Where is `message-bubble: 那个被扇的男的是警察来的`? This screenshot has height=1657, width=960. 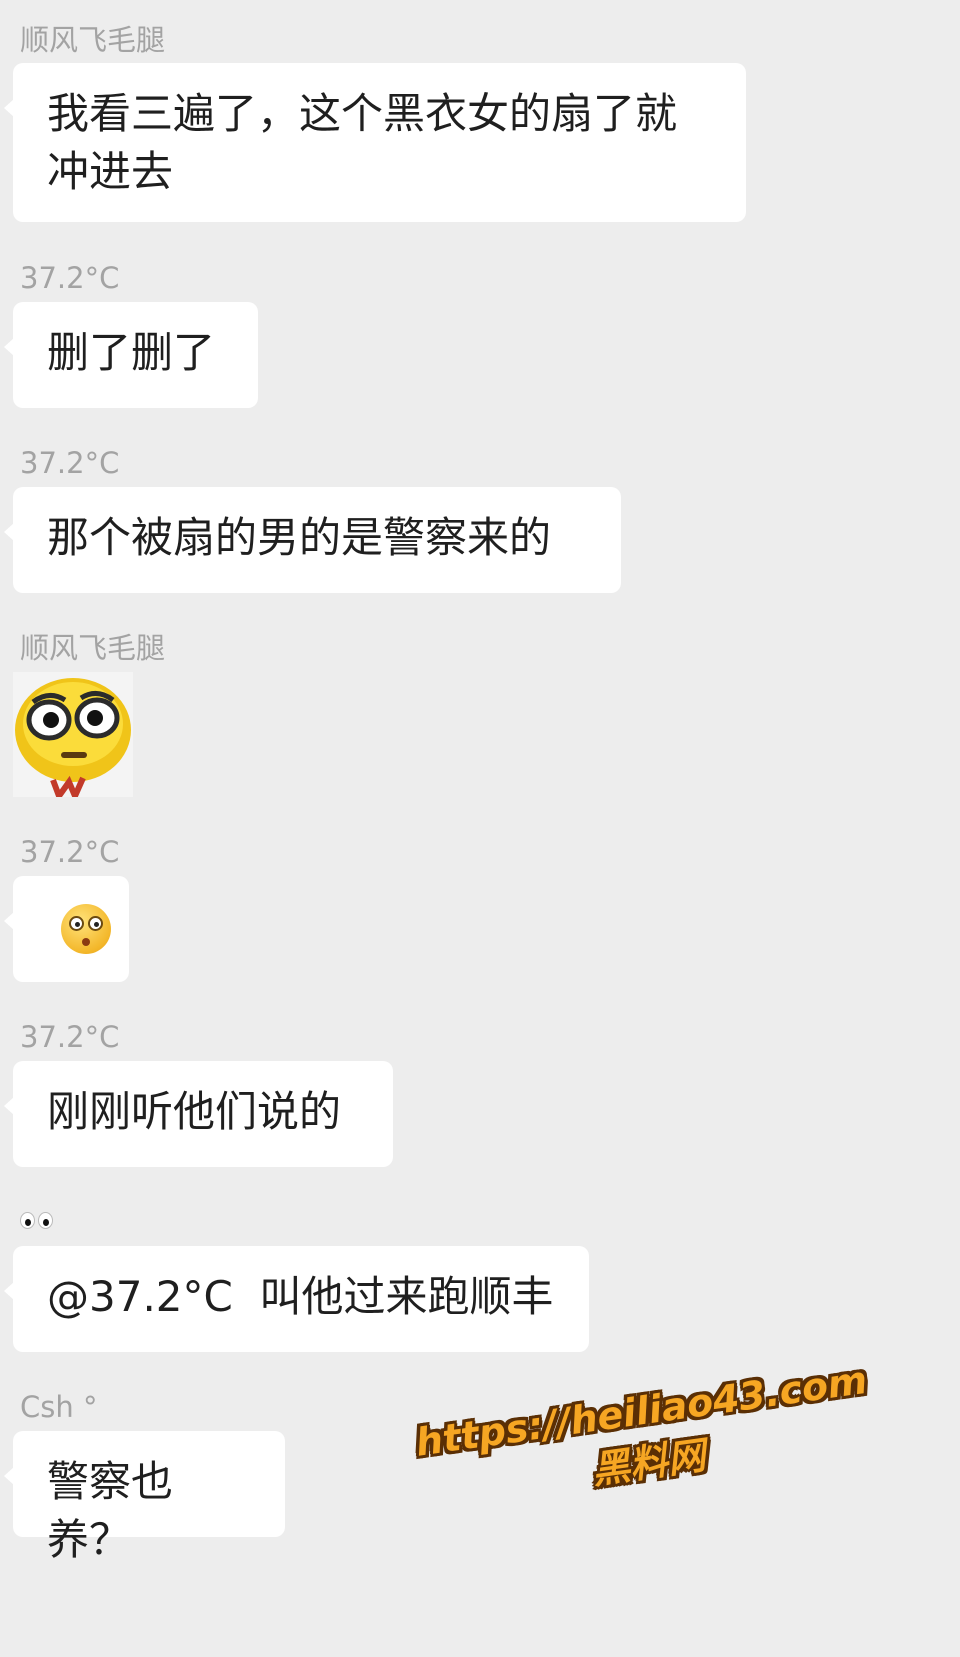 message-bubble: 那个被扇的男的是警察来的 is located at coordinates (312, 540).